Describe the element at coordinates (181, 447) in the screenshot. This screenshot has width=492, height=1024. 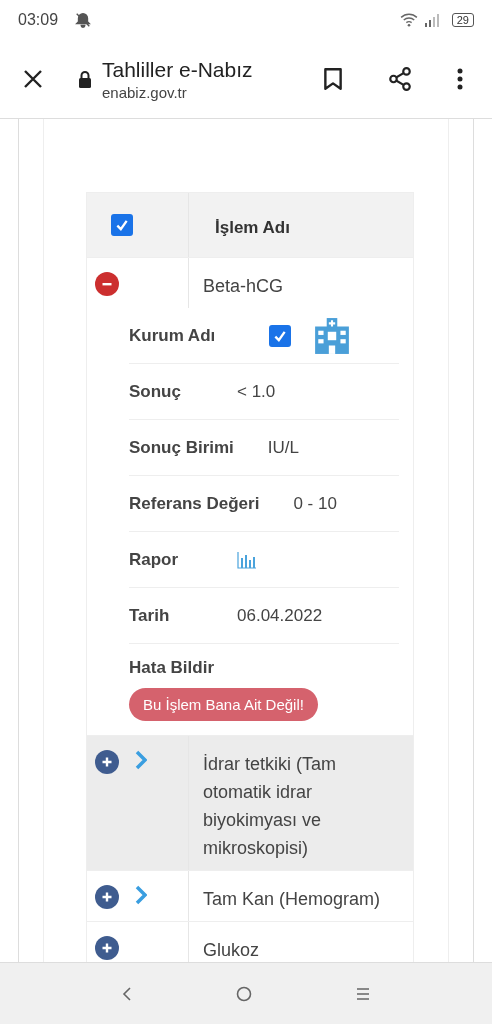
I see `field-label: Sonuç Birimi` at that location.